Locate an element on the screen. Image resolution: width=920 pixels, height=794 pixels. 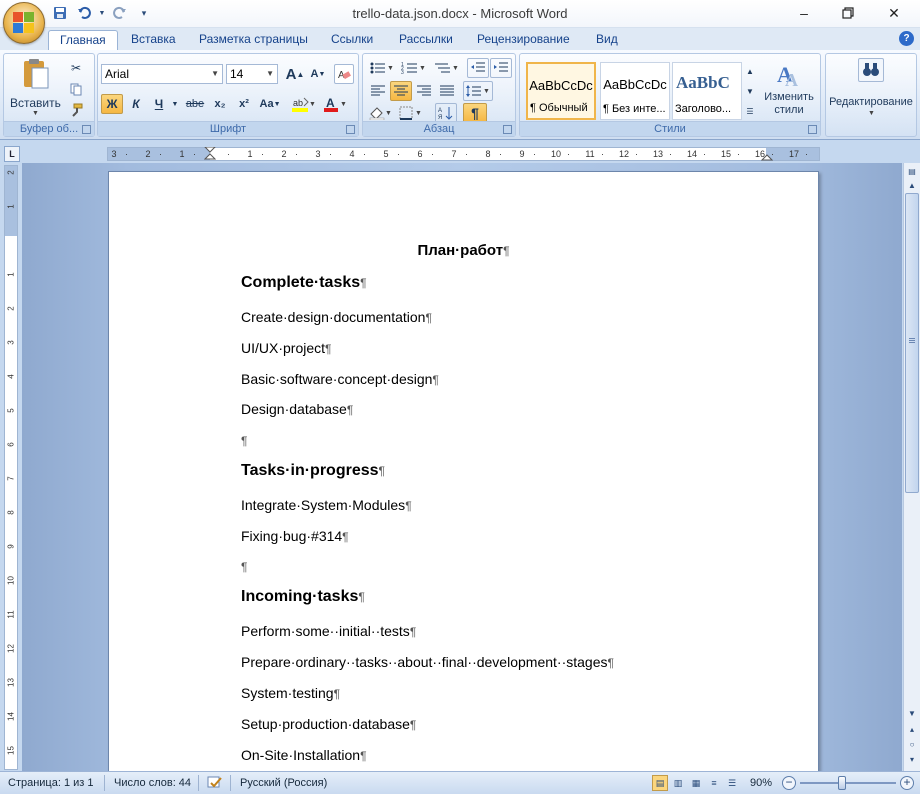
tab-page-layout: Разметка страницы is located at coordinates (253, 40).